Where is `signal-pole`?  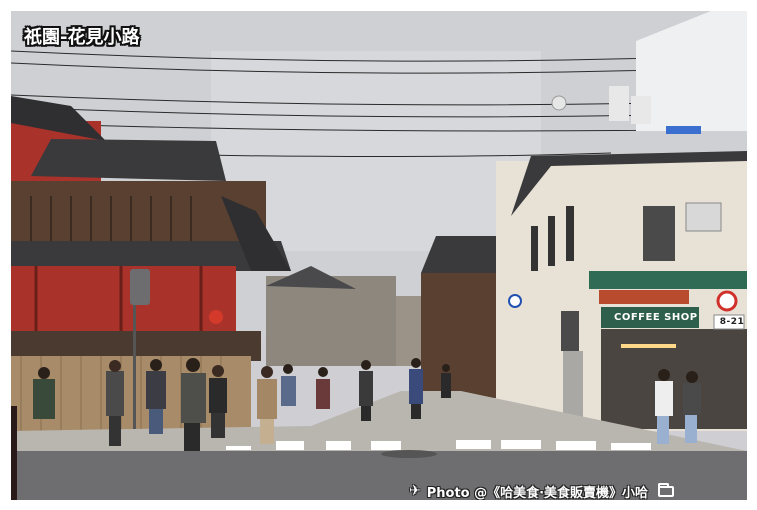 signal-pole is located at coordinates (134, 361).